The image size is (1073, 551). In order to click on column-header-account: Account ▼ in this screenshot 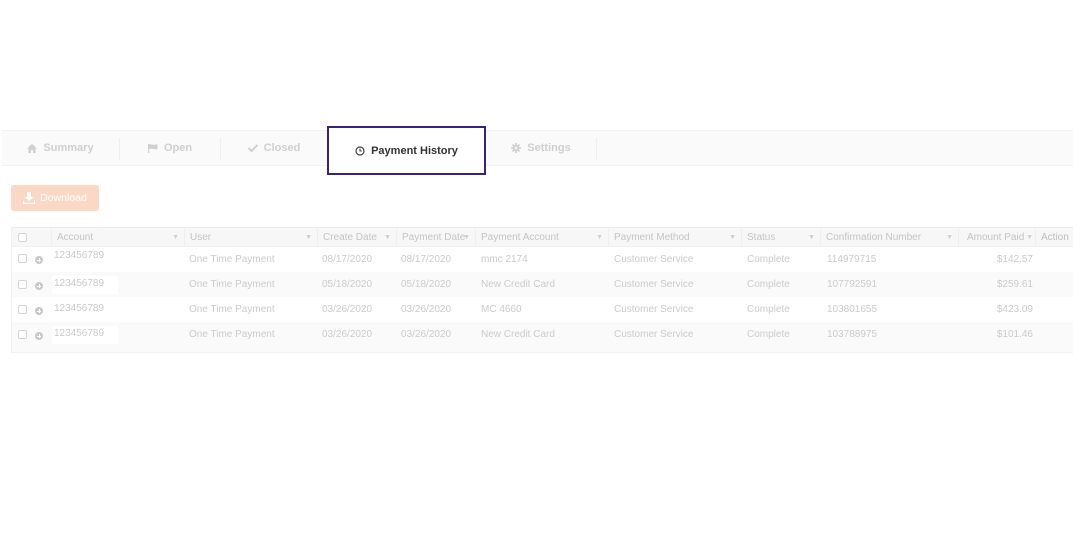, I will do `click(118, 237)`.